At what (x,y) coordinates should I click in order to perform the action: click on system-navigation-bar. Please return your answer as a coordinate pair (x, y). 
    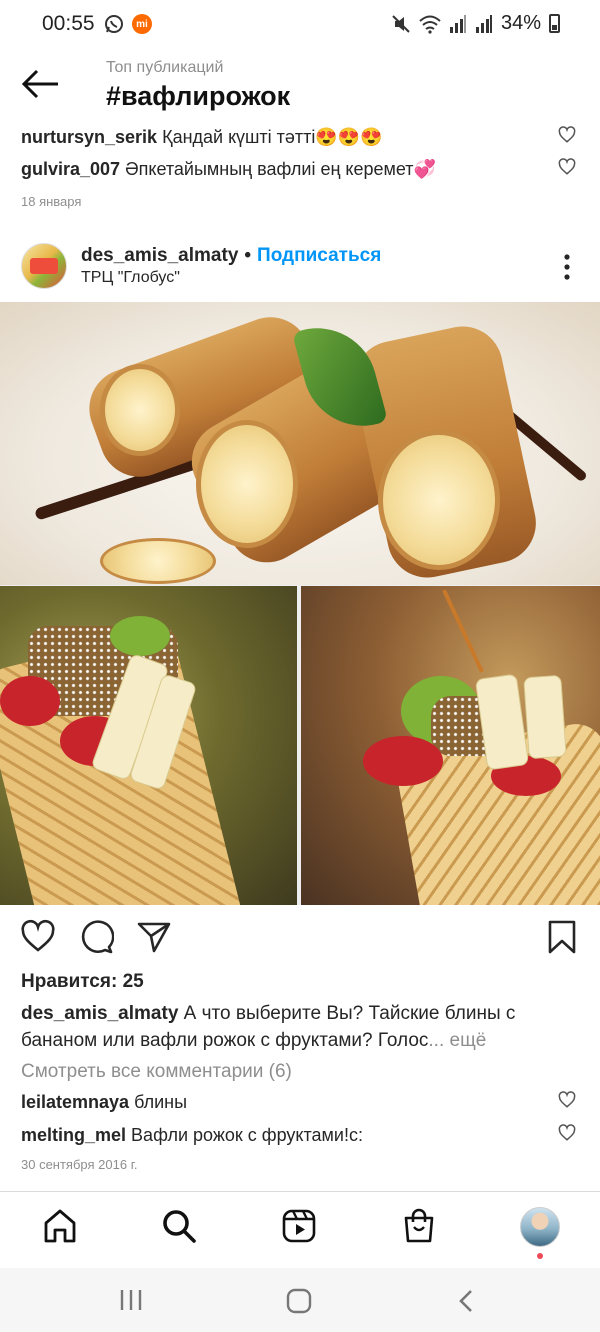
    Looking at the image, I should click on (300, 1300).